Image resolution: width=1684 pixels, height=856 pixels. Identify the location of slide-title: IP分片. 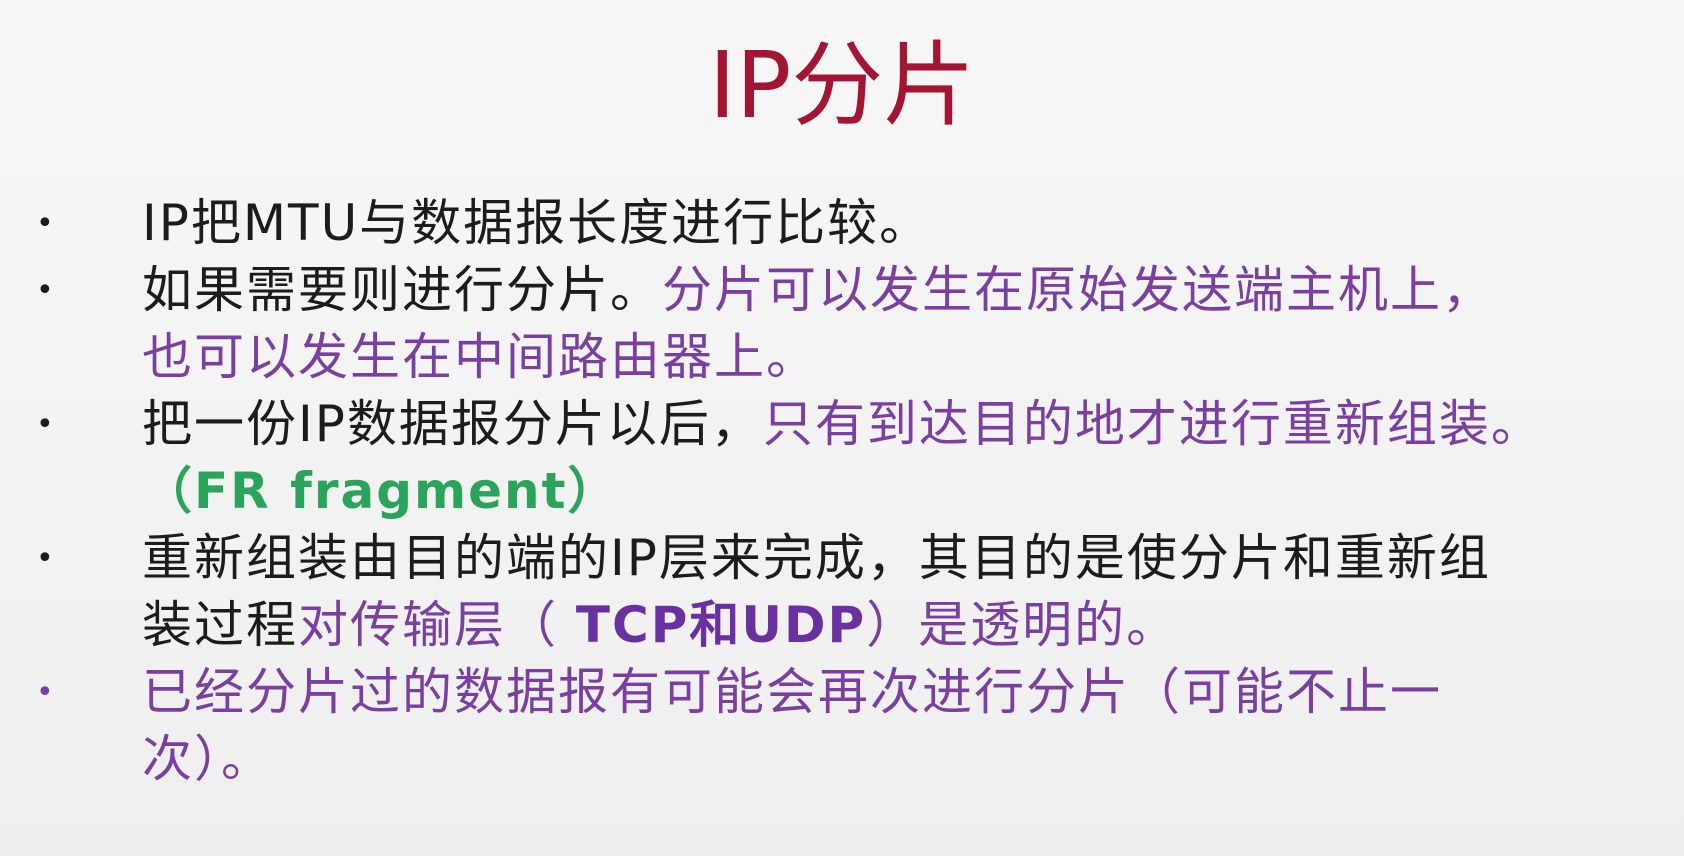
(842, 85).